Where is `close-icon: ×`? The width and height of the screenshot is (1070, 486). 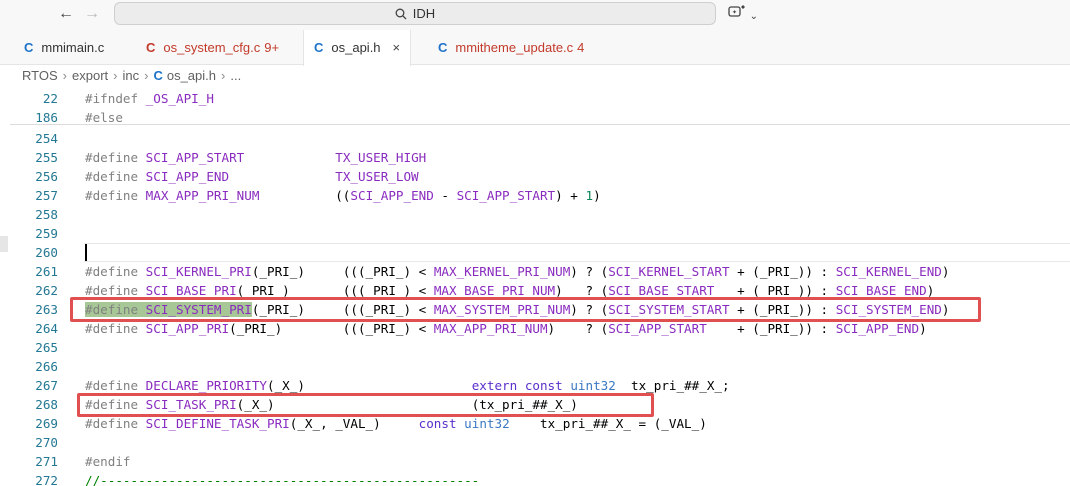
close-icon: × is located at coordinates (397, 47).